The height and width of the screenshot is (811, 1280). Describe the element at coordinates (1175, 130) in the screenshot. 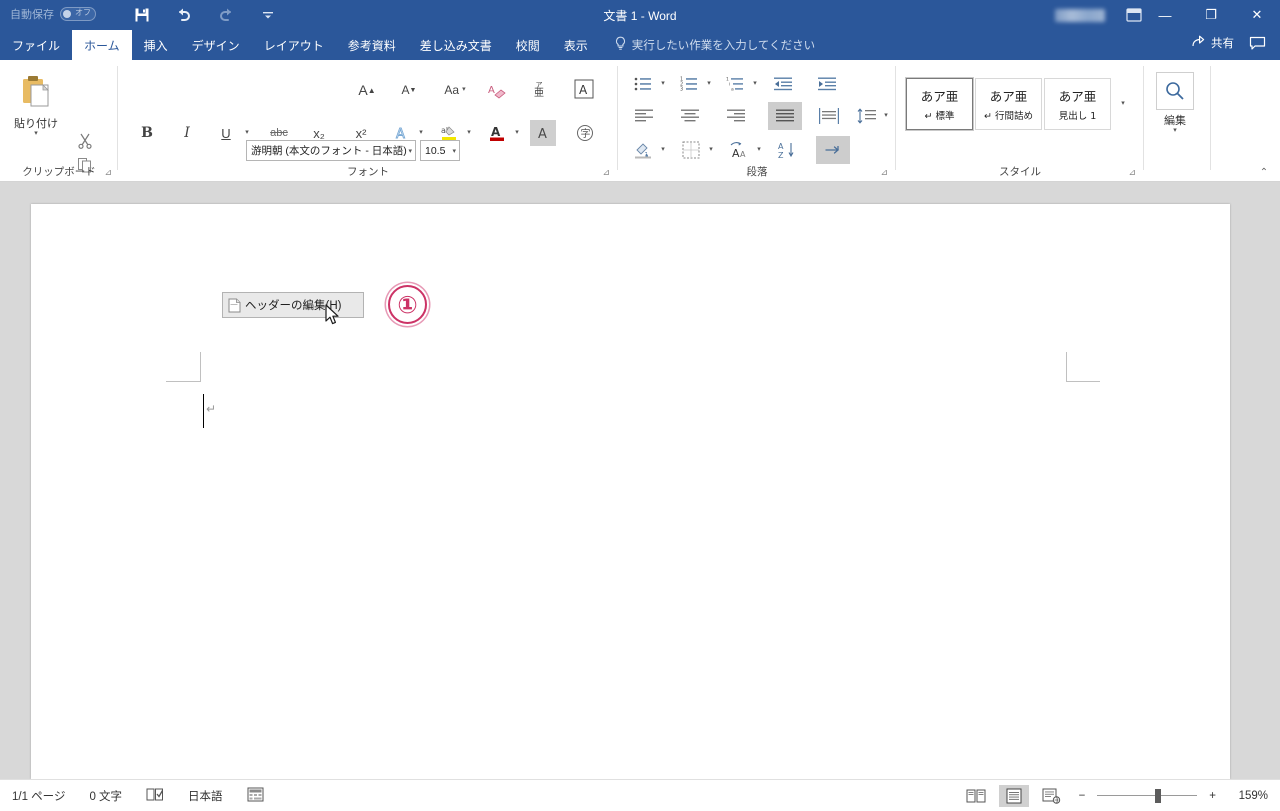

I see `editing-caret-icon: ▾` at that location.